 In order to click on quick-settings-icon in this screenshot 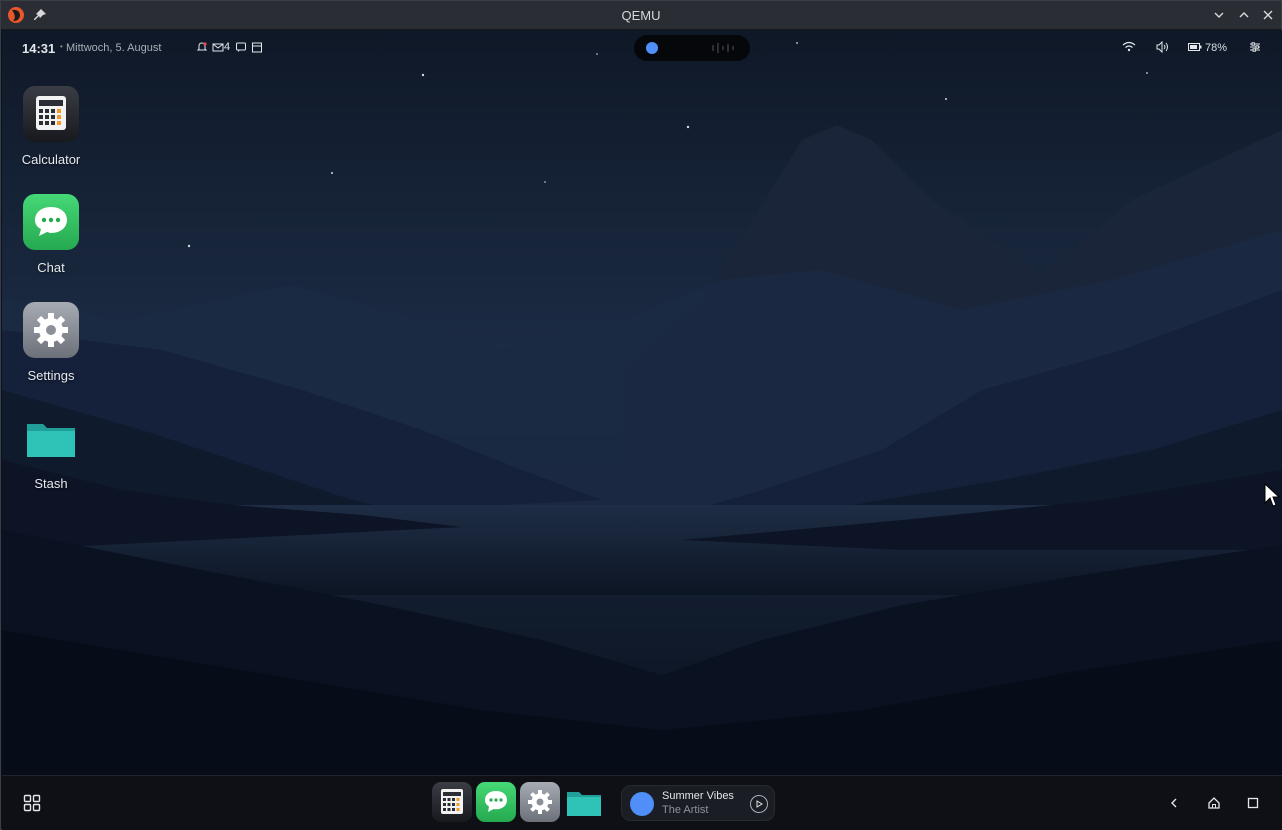, I will do `click(1255, 47)`.